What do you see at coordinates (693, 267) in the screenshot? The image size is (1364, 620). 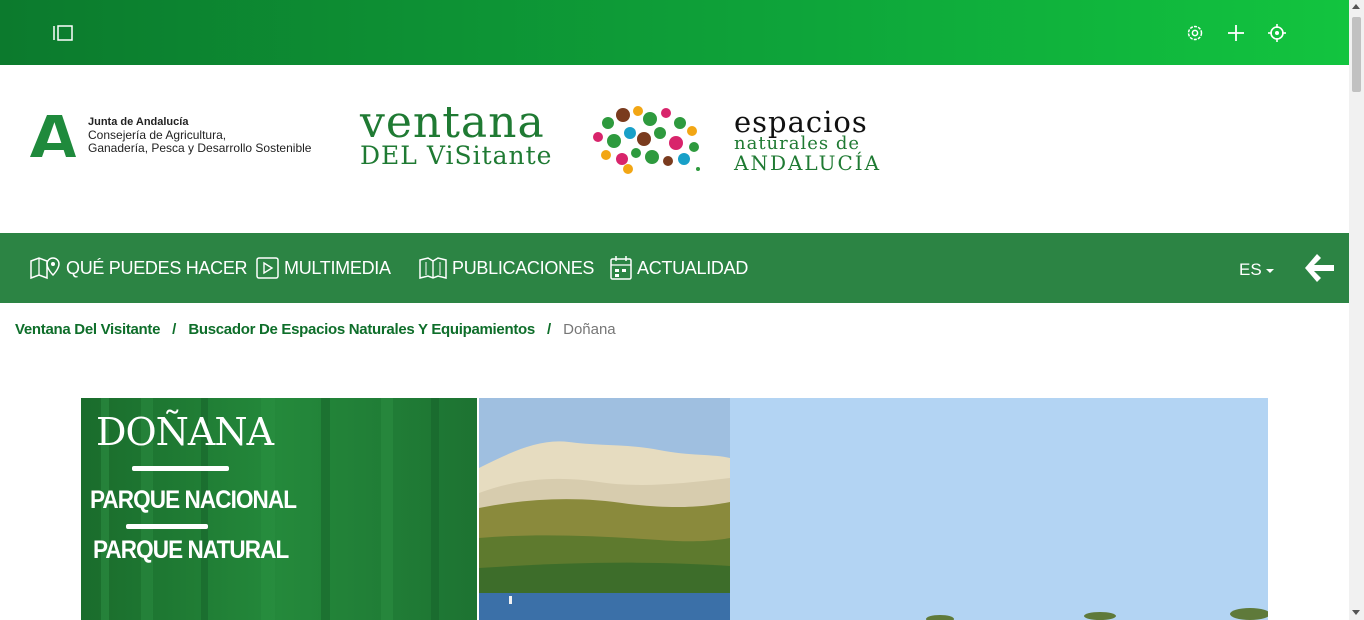 I see `nav-label: ACTUALIDAD` at bounding box center [693, 267].